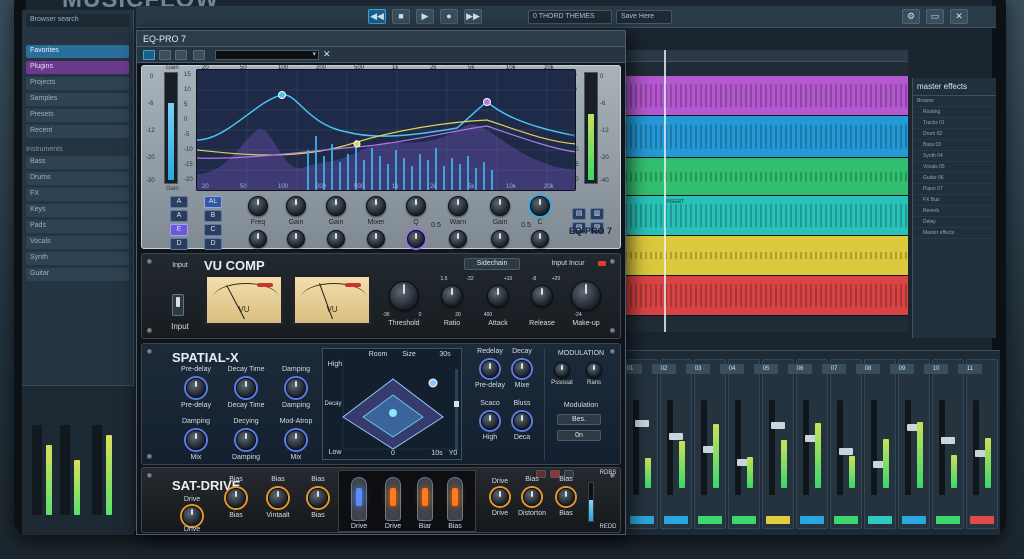 This screenshot has height=559, width=1024. What do you see at coordinates (213, 202) in the screenshot?
I see `band-button-al: AL` at bounding box center [213, 202].